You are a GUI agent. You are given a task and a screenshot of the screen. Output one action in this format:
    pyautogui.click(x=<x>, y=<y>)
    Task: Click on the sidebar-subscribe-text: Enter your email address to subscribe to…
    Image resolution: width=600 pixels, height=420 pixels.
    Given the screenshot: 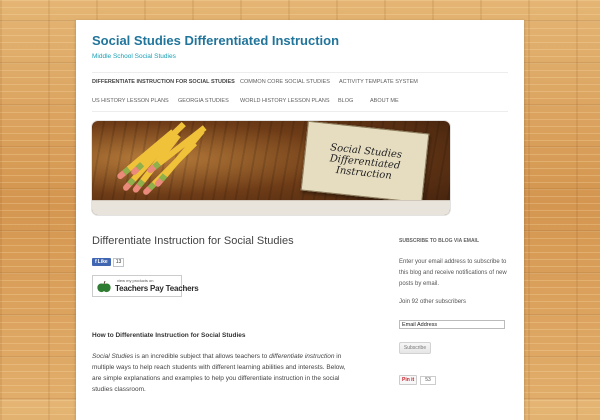 What is the action you would take?
    pyautogui.click(x=453, y=273)
    